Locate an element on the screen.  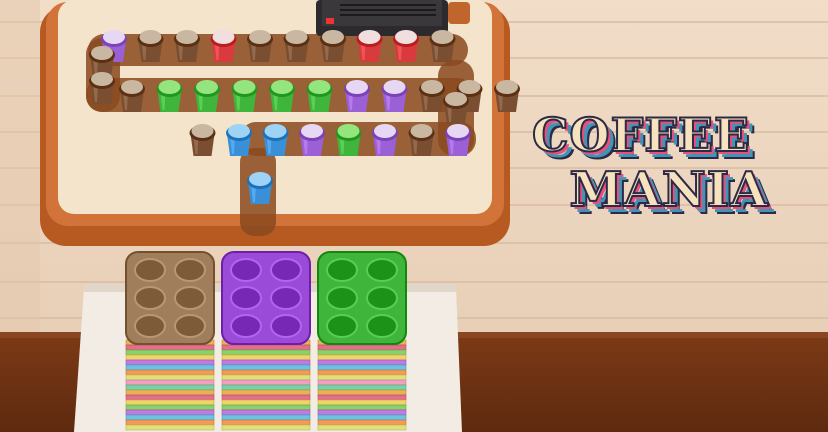
logo-line-coffee: COFFEE is located at coordinates (641, 135).